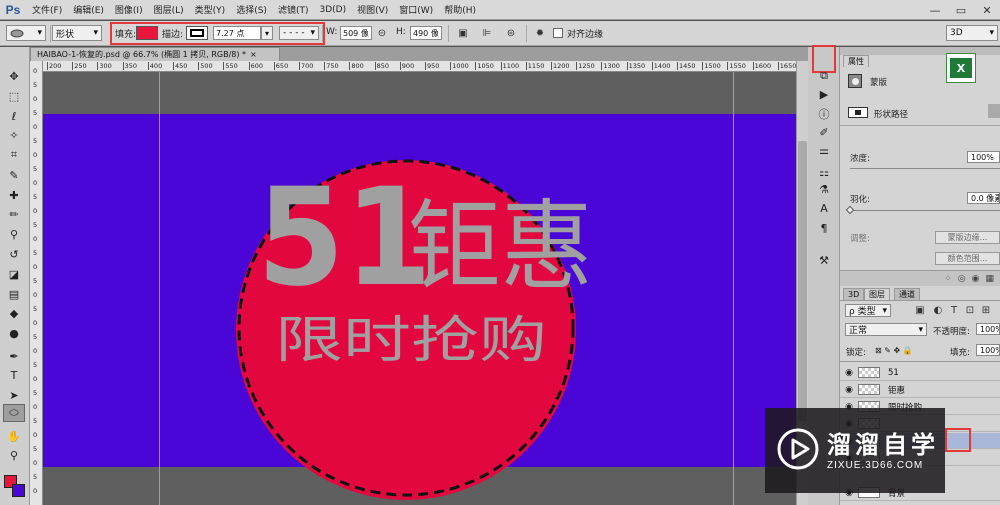 This screenshot has width=1000, height=505. Describe the element at coordinates (961, 10) in the screenshot. I see `restore-button: ▭` at that location.